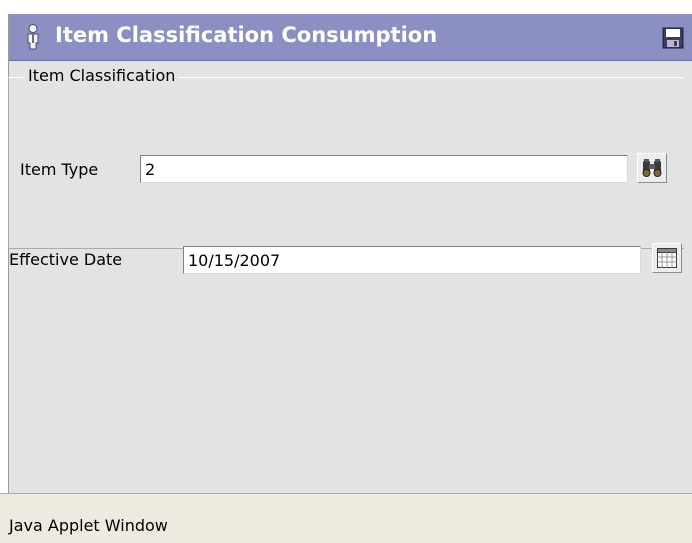 This screenshot has width=692, height=543. Describe the element at coordinates (59, 169) in the screenshot. I see `item-type-label: Item Type` at that location.